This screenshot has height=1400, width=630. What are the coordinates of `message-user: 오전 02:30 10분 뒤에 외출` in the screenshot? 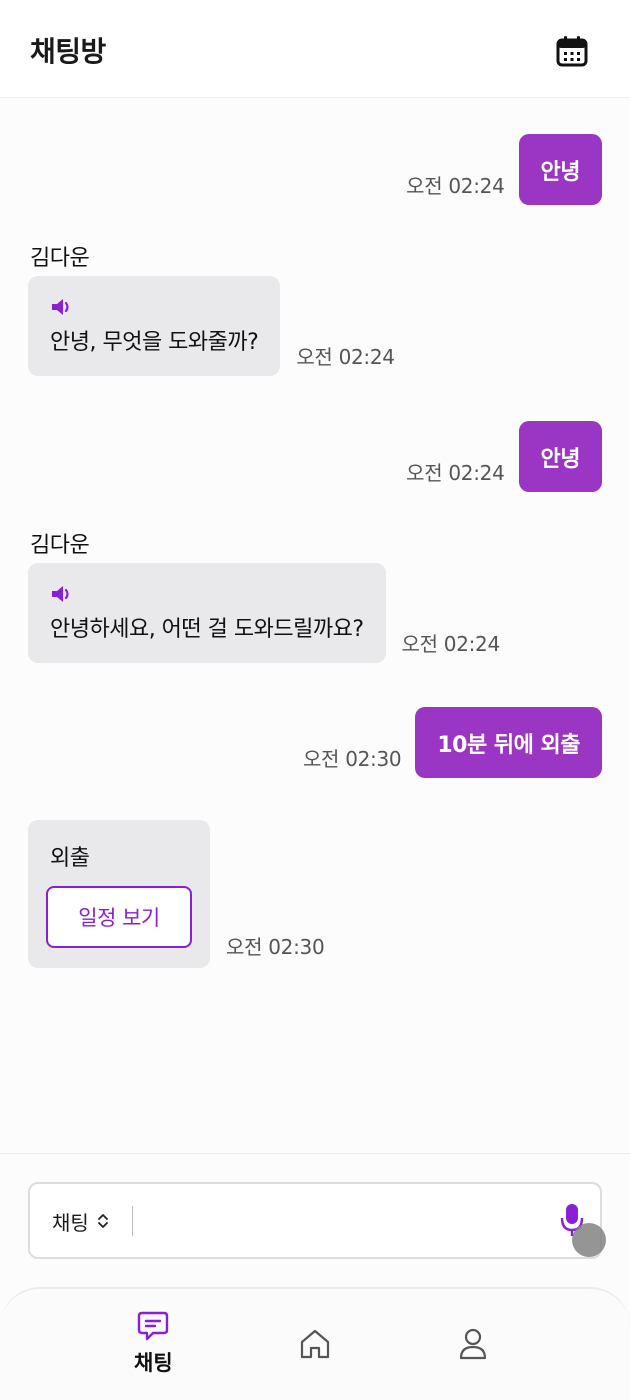 It's located at (452, 742).